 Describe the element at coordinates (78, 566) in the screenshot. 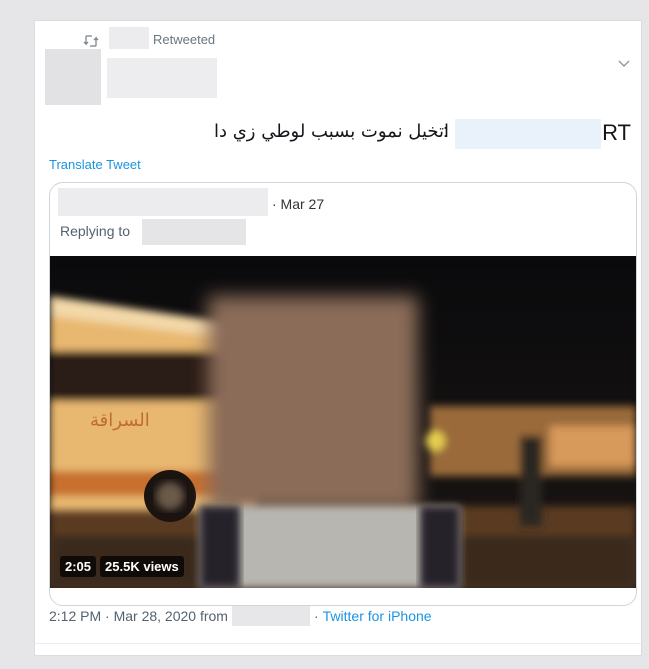

I see `video-duration: 2:05` at that location.